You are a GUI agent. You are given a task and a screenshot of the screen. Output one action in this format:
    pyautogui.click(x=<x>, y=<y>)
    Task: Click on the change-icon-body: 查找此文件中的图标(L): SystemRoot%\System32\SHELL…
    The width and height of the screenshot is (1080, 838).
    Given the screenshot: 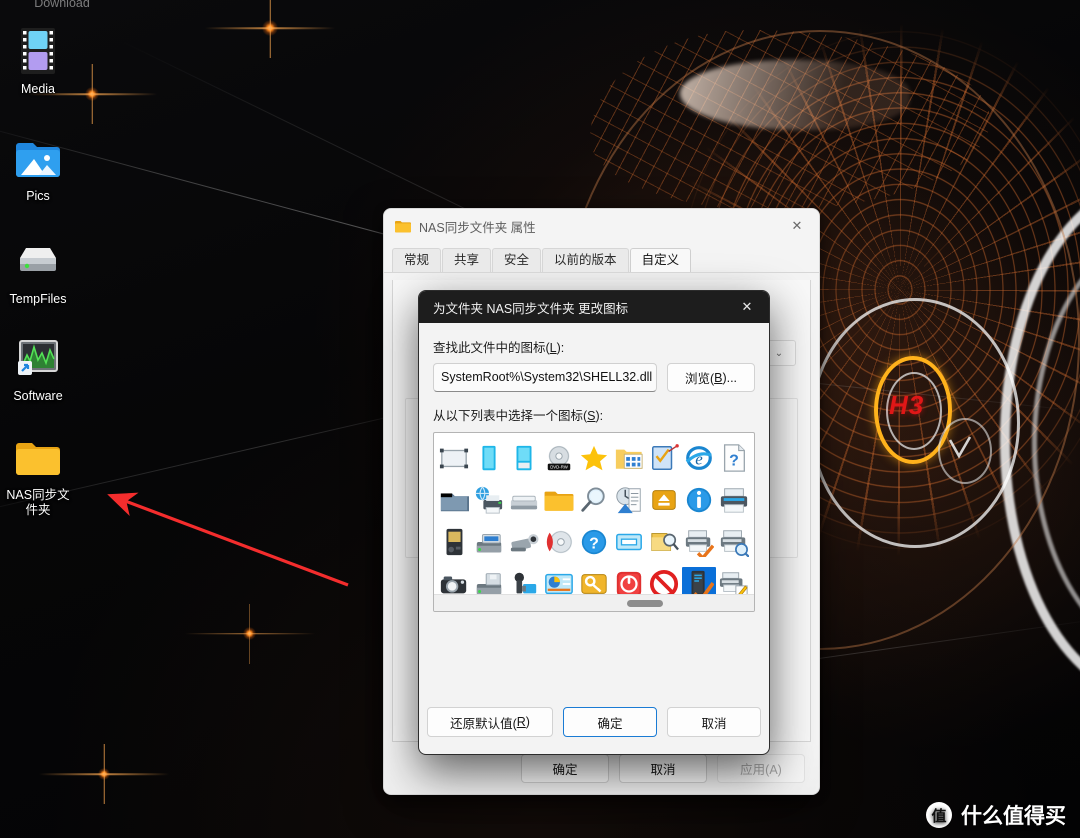 What is the action you would take?
    pyautogui.click(x=594, y=467)
    